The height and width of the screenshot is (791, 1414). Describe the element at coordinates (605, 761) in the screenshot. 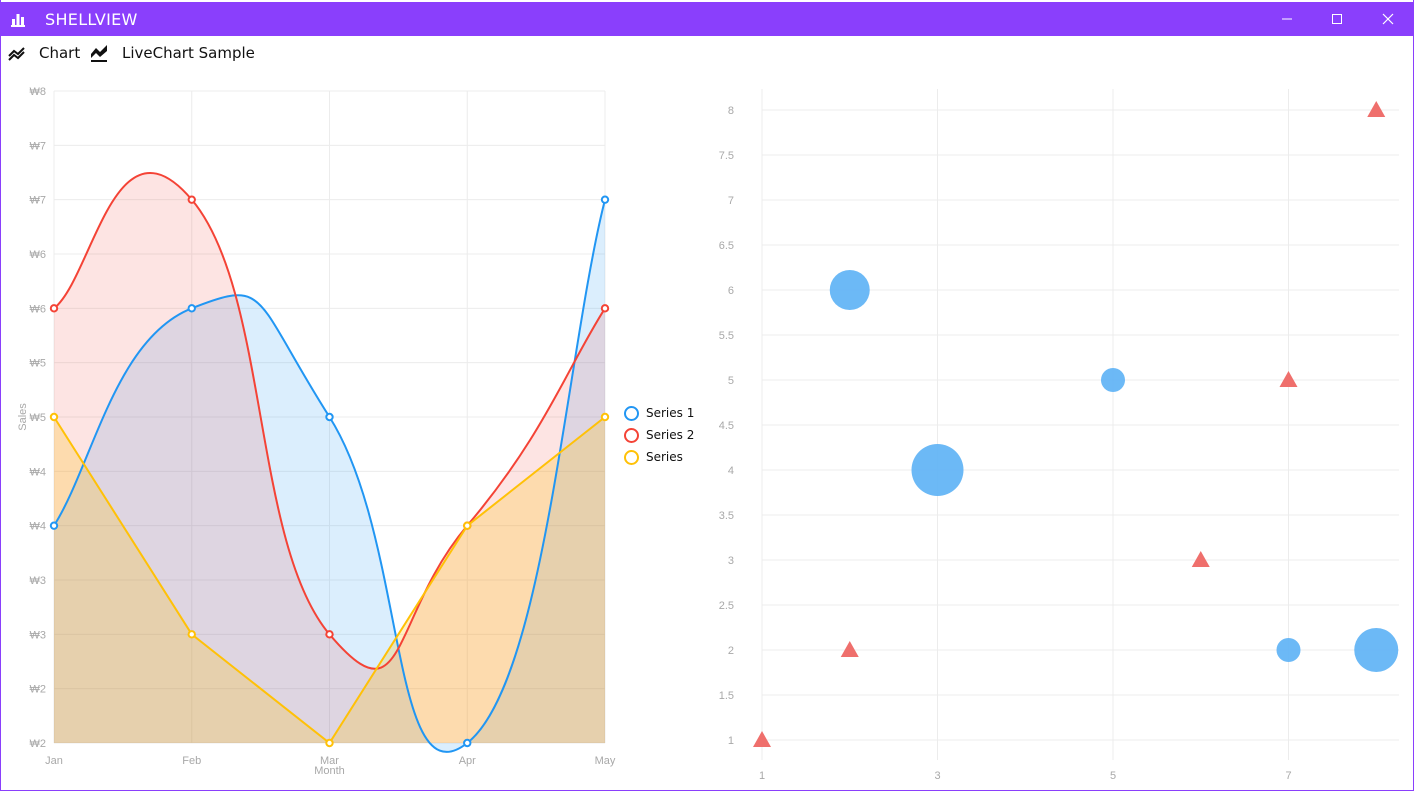

I see `x-tick-label: May` at that location.